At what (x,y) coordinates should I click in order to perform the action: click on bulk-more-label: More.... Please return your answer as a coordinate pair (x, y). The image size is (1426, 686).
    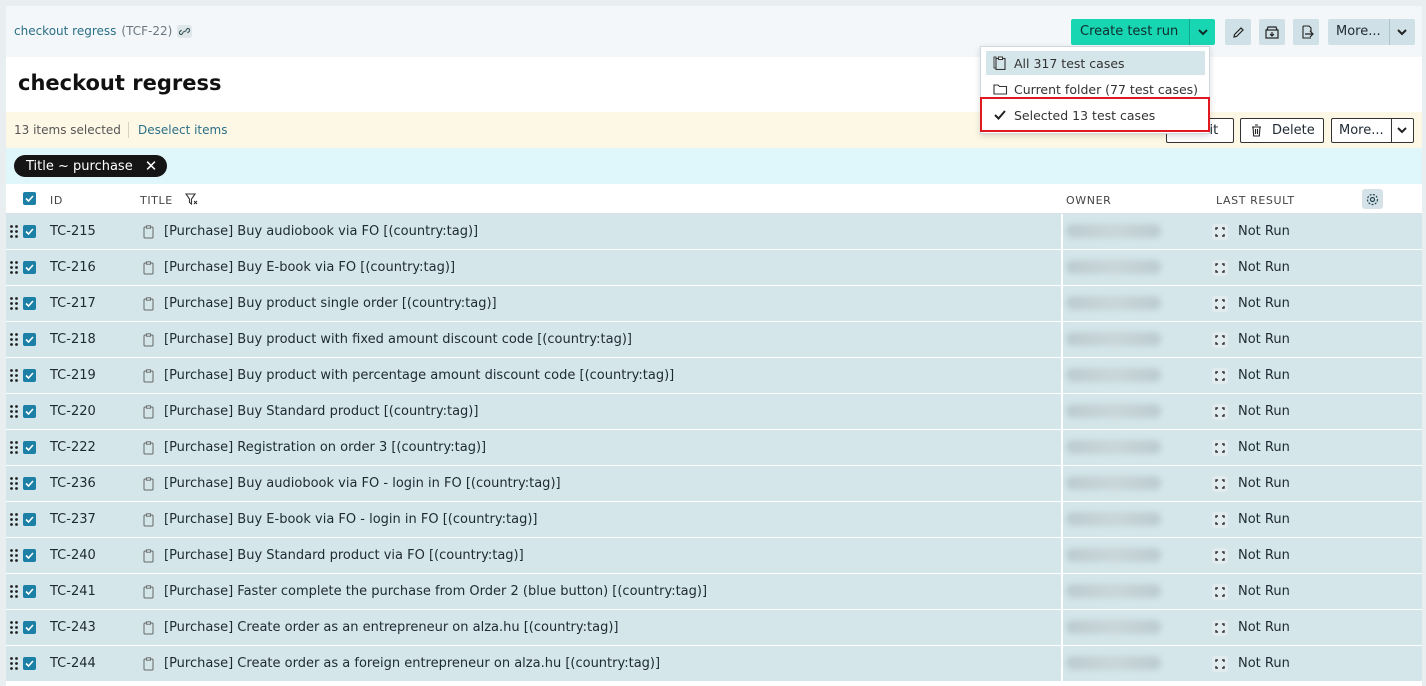
    Looking at the image, I should click on (1361, 130).